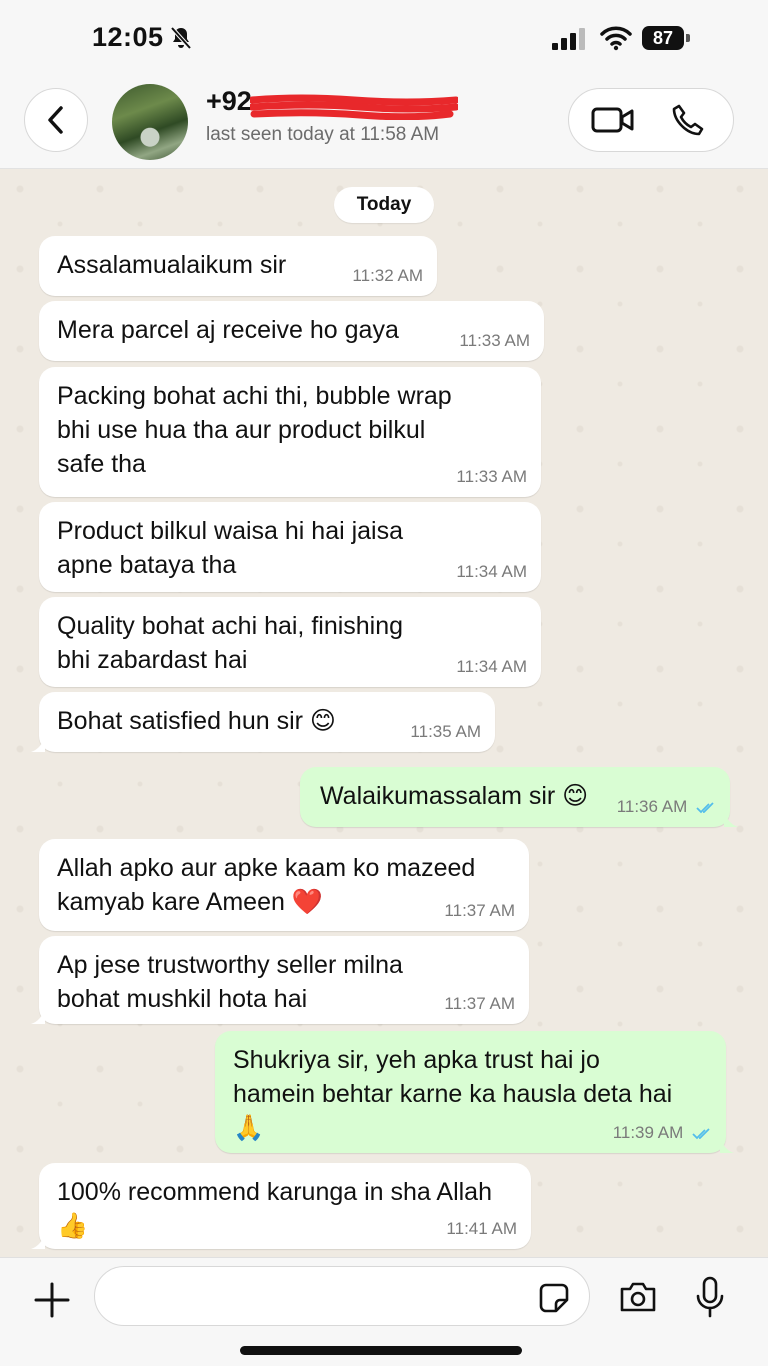  What do you see at coordinates (445, 731) in the screenshot?
I see `message-time: 11:35 AM` at bounding box center [445, 731].